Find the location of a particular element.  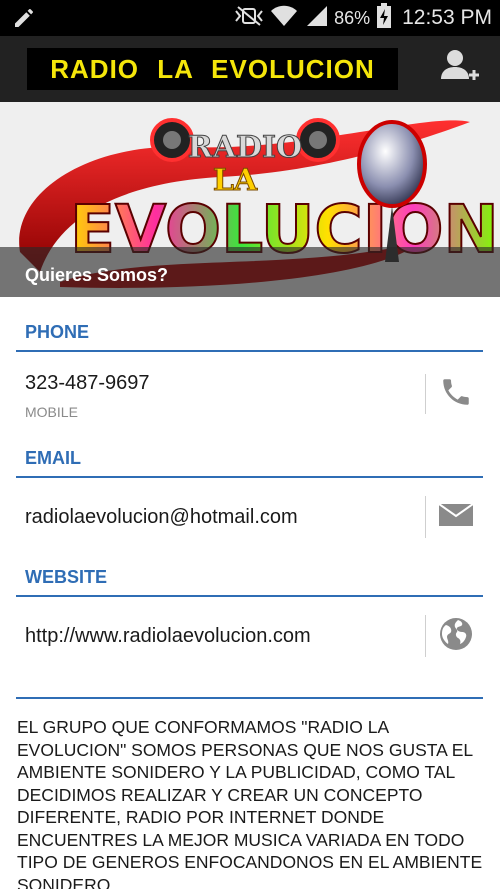

email-address: radiolaevolucion@hotmail.com is located at coordinates (161, 517).